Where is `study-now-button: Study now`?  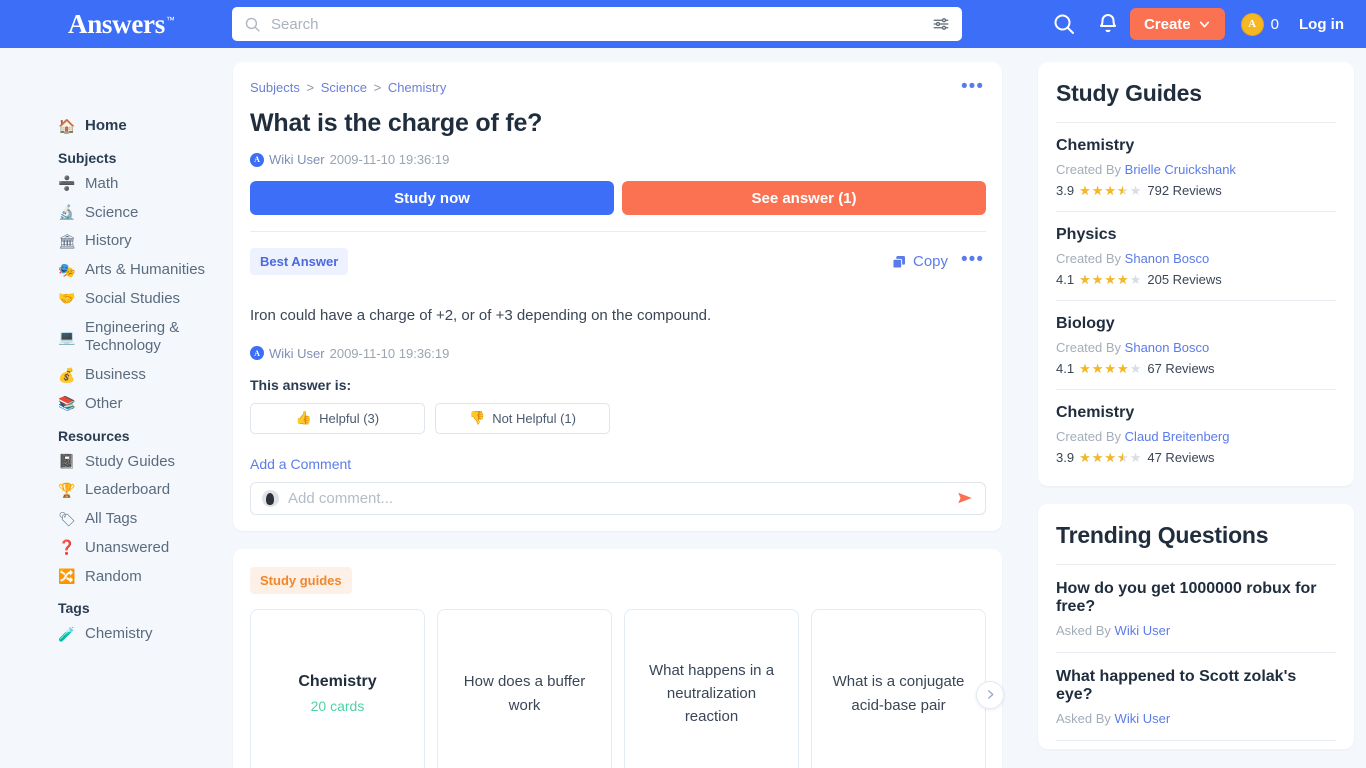
study-now-button: Study now is located at coordinates (432, 198).